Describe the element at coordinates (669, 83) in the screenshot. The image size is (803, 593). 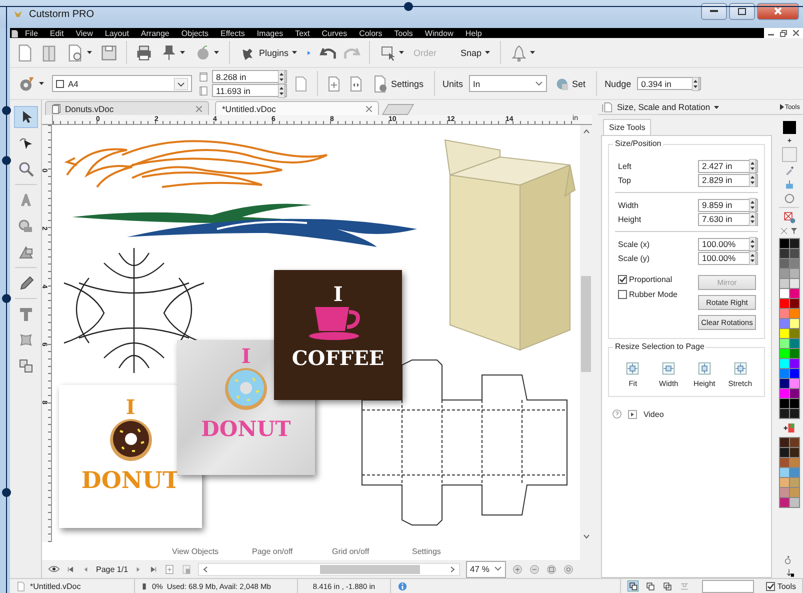
I see `nudge-field: 0.394 in` at that location.